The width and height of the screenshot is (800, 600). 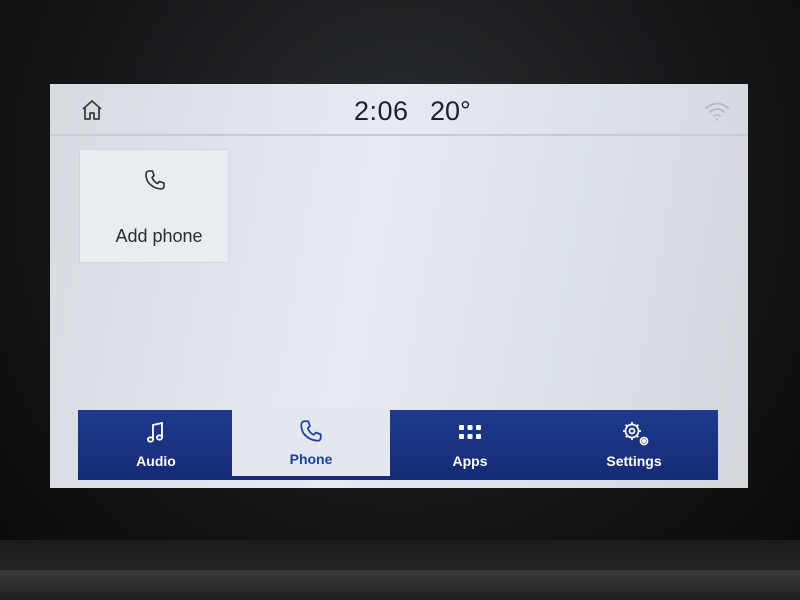 I want to click on grid-icon, so click(x=470, y=433).